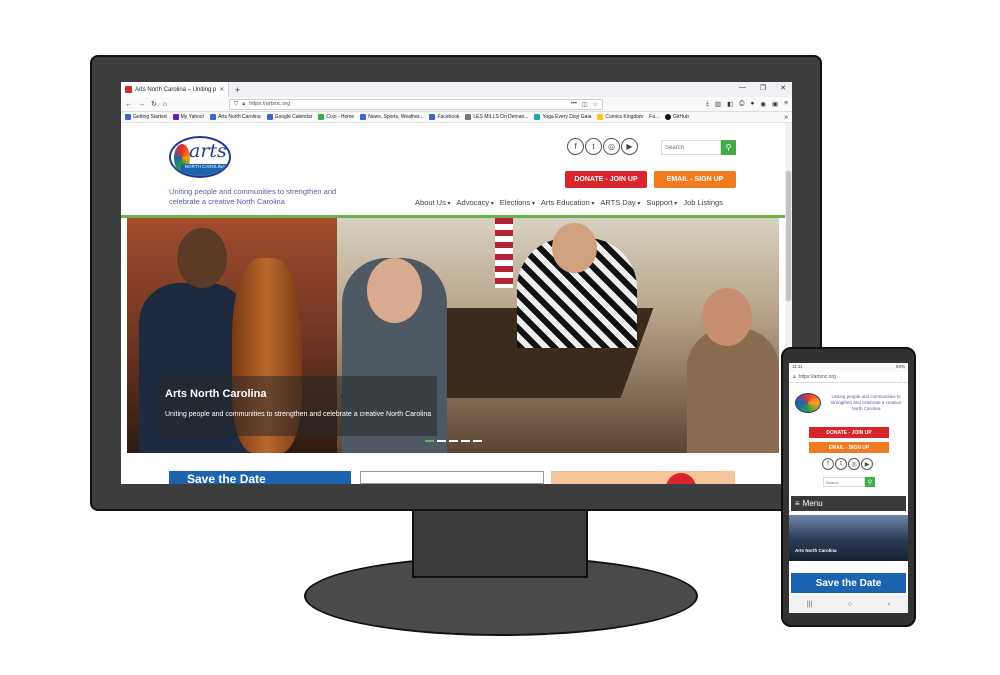  What do you see at coordinates (786, 104) in the screenshot?
I see `menu-icon: ≡` at bounding box center [786, 104].